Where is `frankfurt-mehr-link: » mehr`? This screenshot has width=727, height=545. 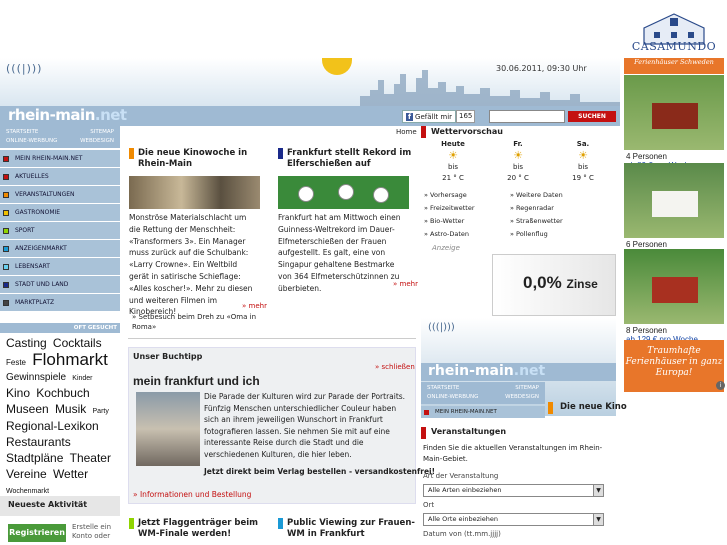
frankfurt-mehr-link: » mehr is located at coordinates (405, 284).